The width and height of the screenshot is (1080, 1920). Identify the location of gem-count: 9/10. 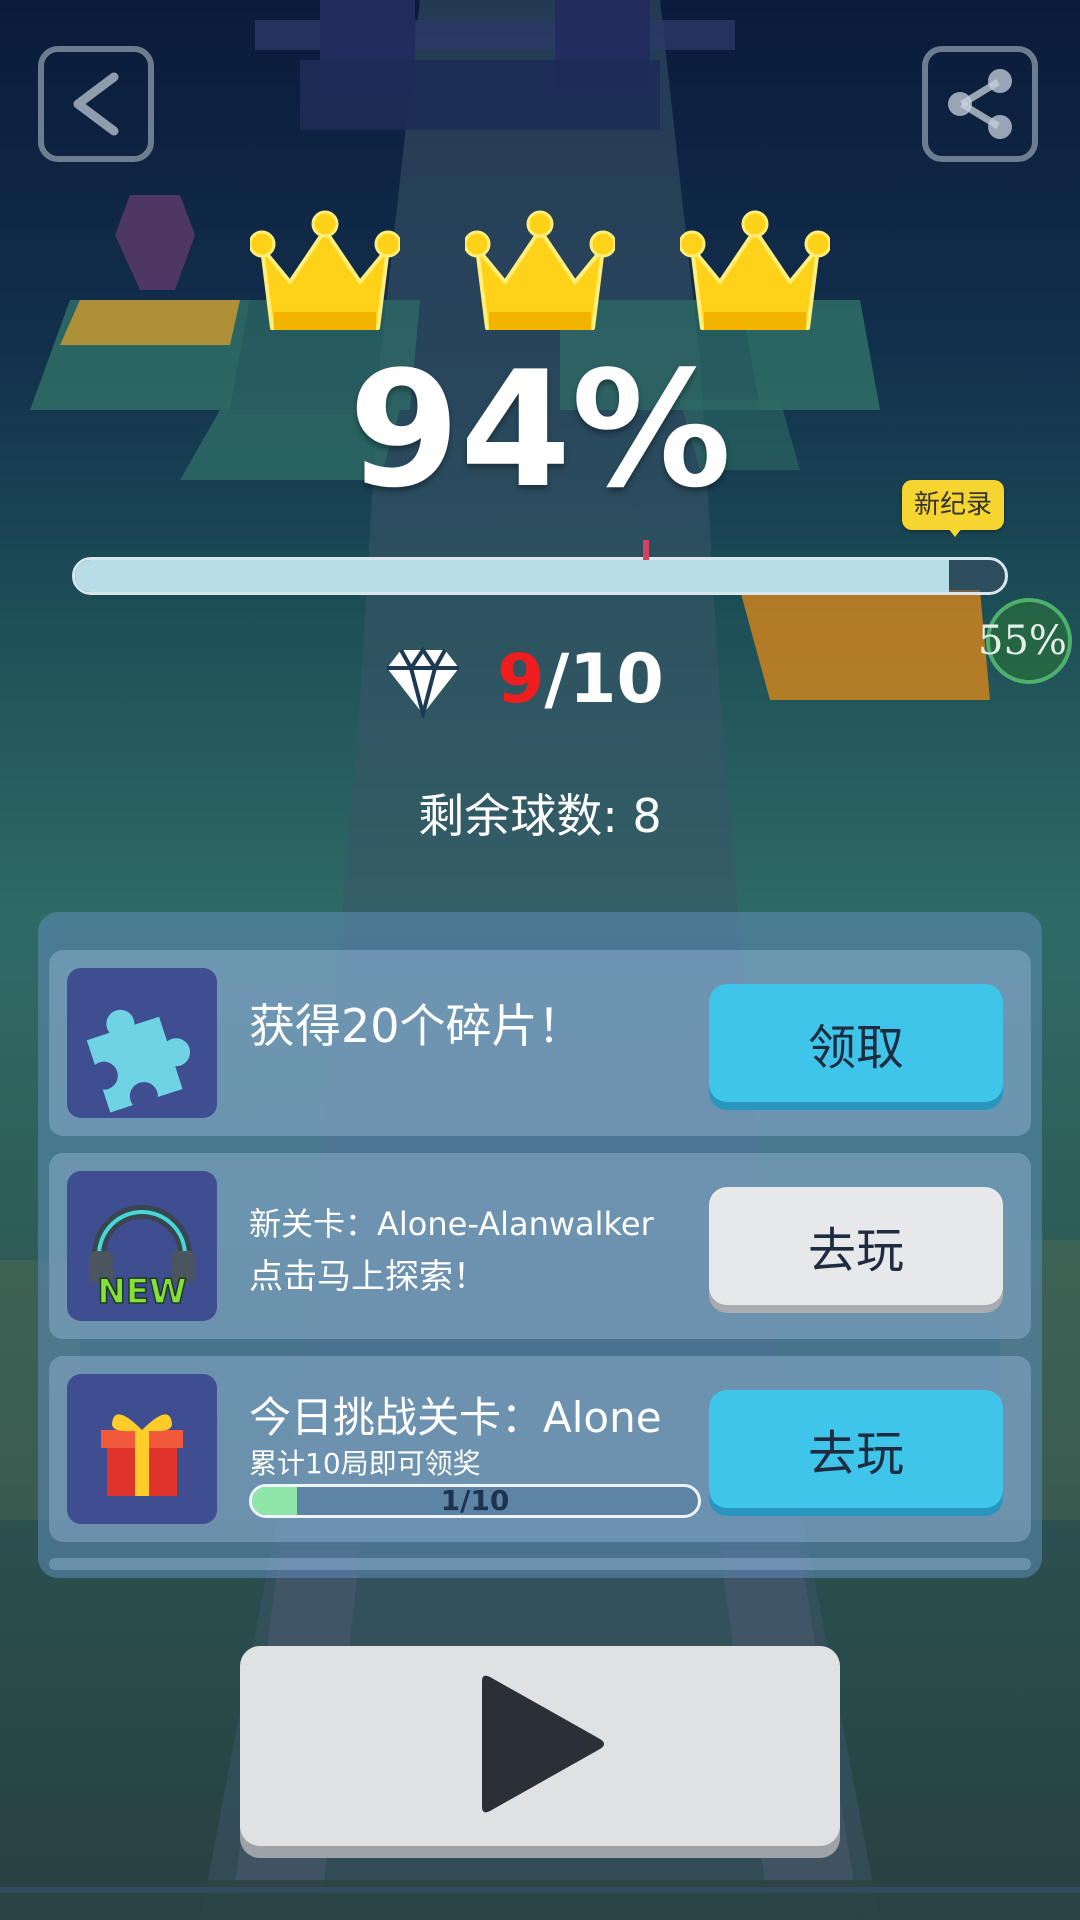
(580, 679).